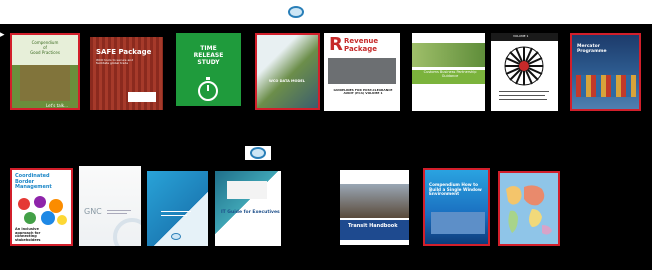 Image resolution: width=652 pixels, height=270 pixels. I want to click on book-title: IT Guide for Executives, so click(250, 212).